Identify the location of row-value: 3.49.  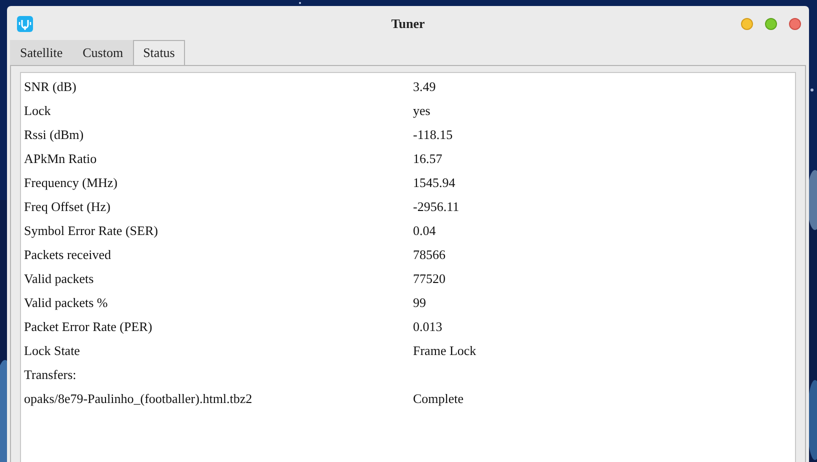
(424, 87).